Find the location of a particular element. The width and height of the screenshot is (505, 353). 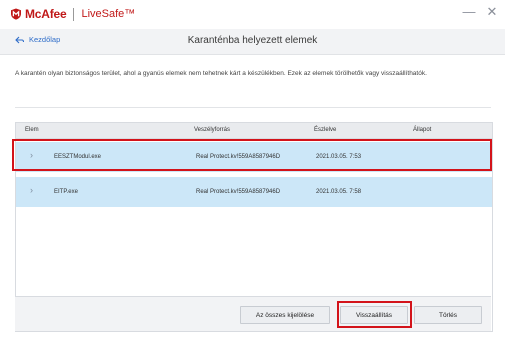

column-header-detected: Észlelve is located at coordinates (325, 130).